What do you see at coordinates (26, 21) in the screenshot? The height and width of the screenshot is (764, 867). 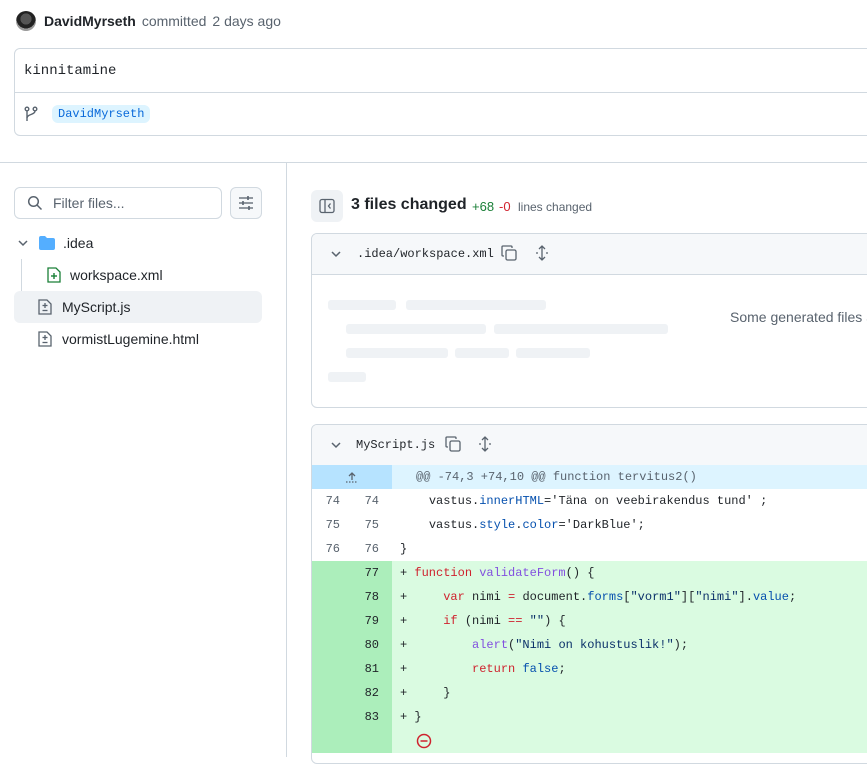 I see `avatar` at bounding box center [26, 21].